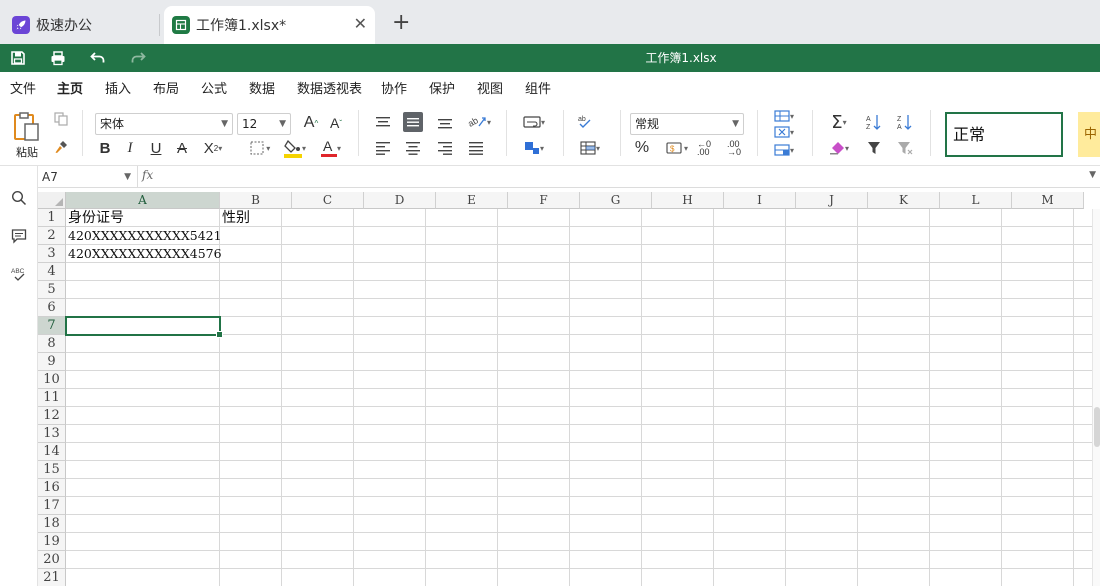 This screenshot has width=1100, height=586. Describe the element at coordinates (214, 87) in the screenshot. I see `menu-formula: 公式` at that location.